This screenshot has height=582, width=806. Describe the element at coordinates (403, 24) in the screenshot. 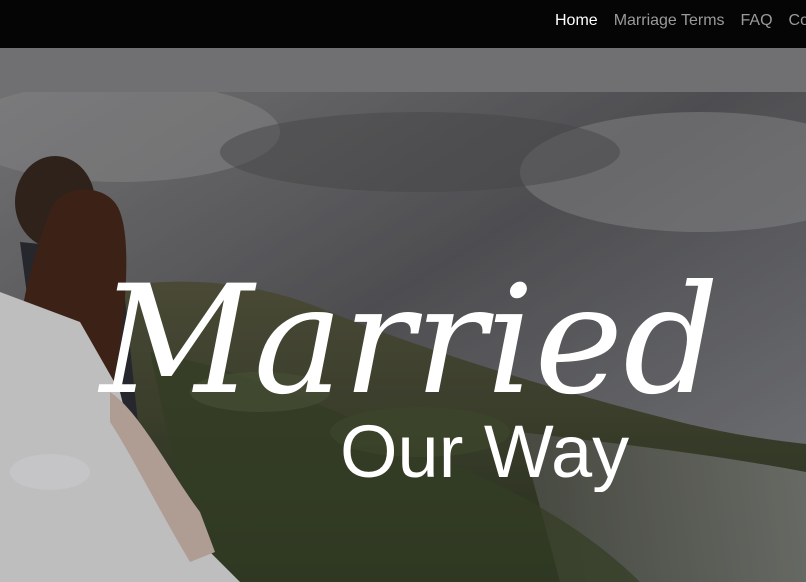

I see `top-navbar: Home Marriage Terms FAQ Co` at that location.